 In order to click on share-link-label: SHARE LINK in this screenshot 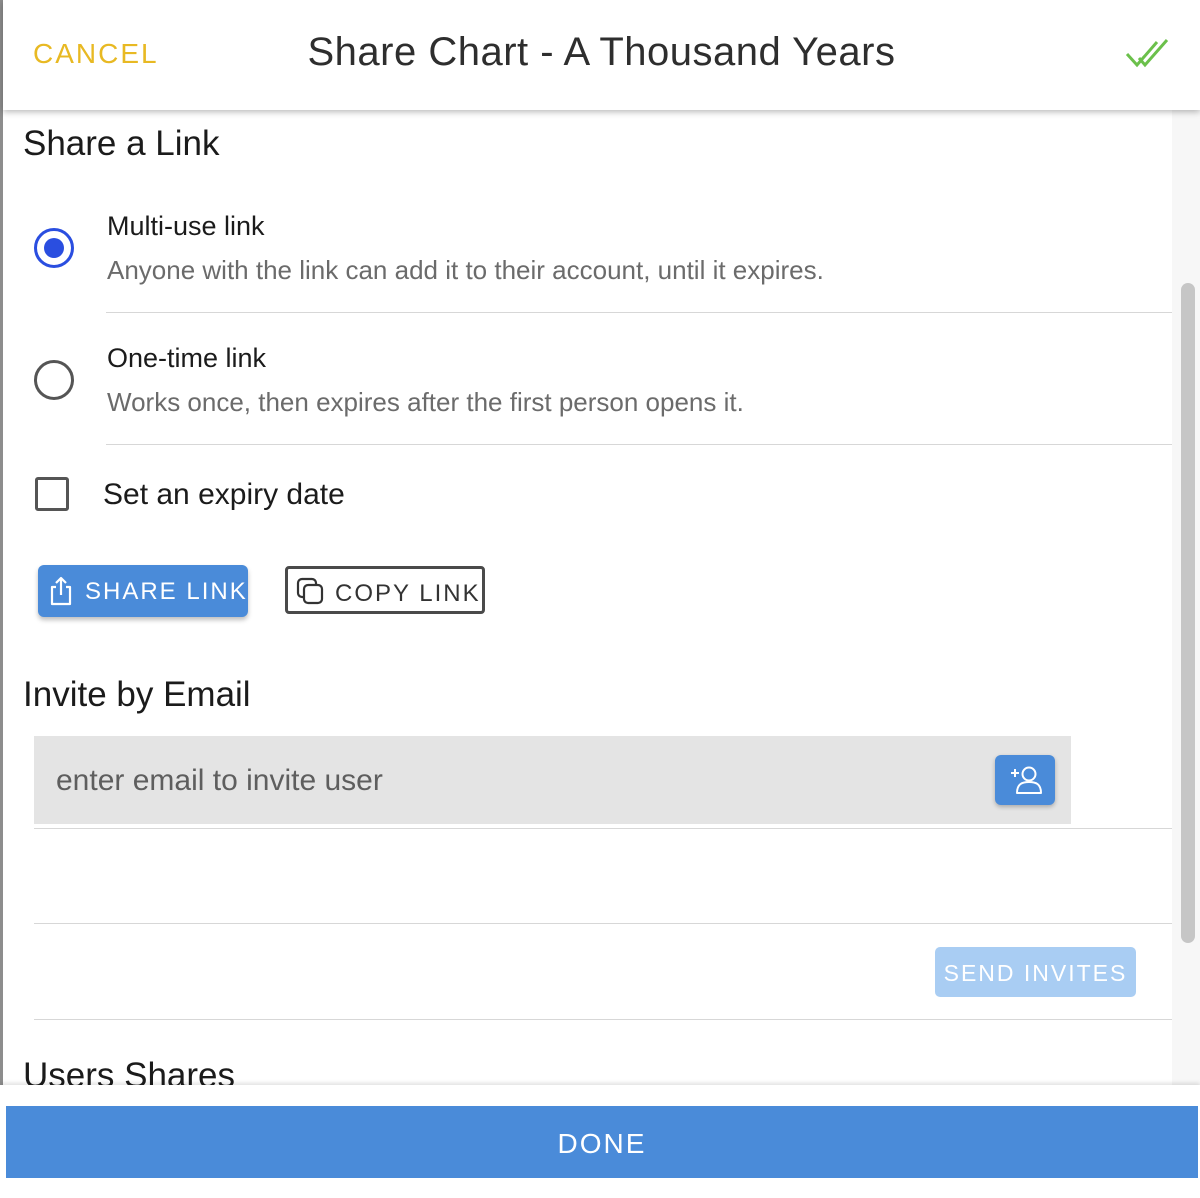, I will do `click(166, 591)`.